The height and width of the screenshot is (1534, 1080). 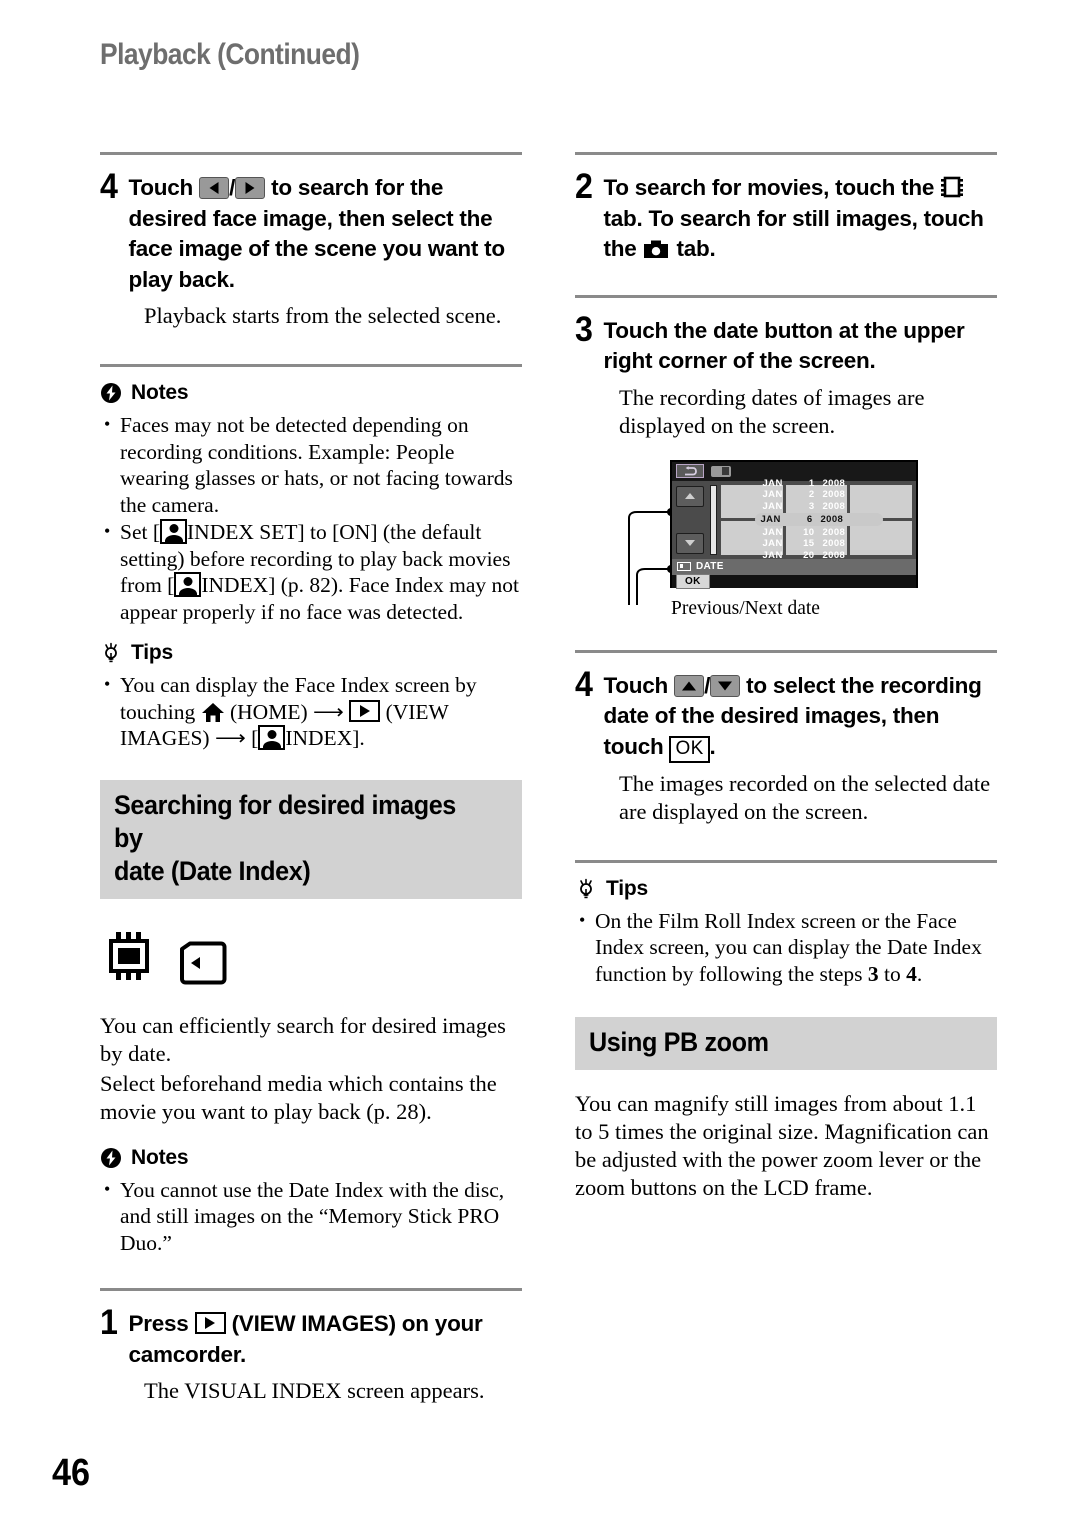 What do you see at coordinates (269, 711) in the screenshot?
I see `tip-text-2: (HOME)` at bounding box center [269, 711].